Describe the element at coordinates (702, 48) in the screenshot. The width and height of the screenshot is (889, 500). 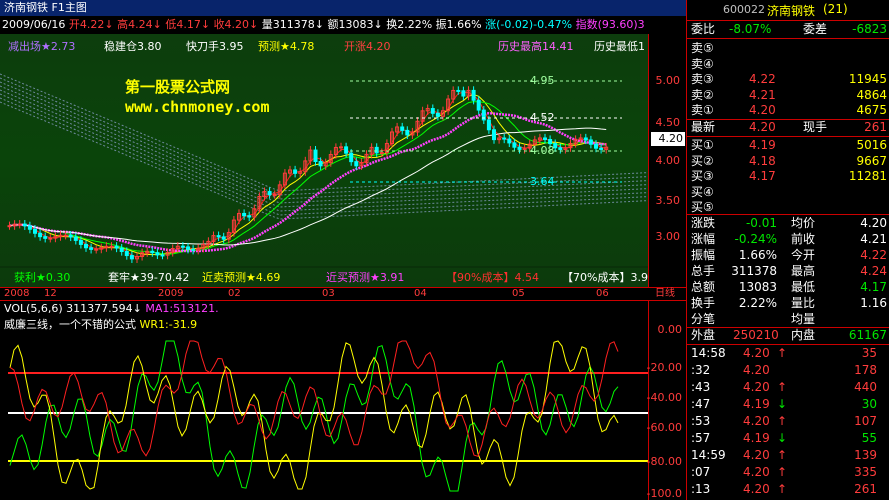
I see `ask-row-label: 卖⑤` at that location.